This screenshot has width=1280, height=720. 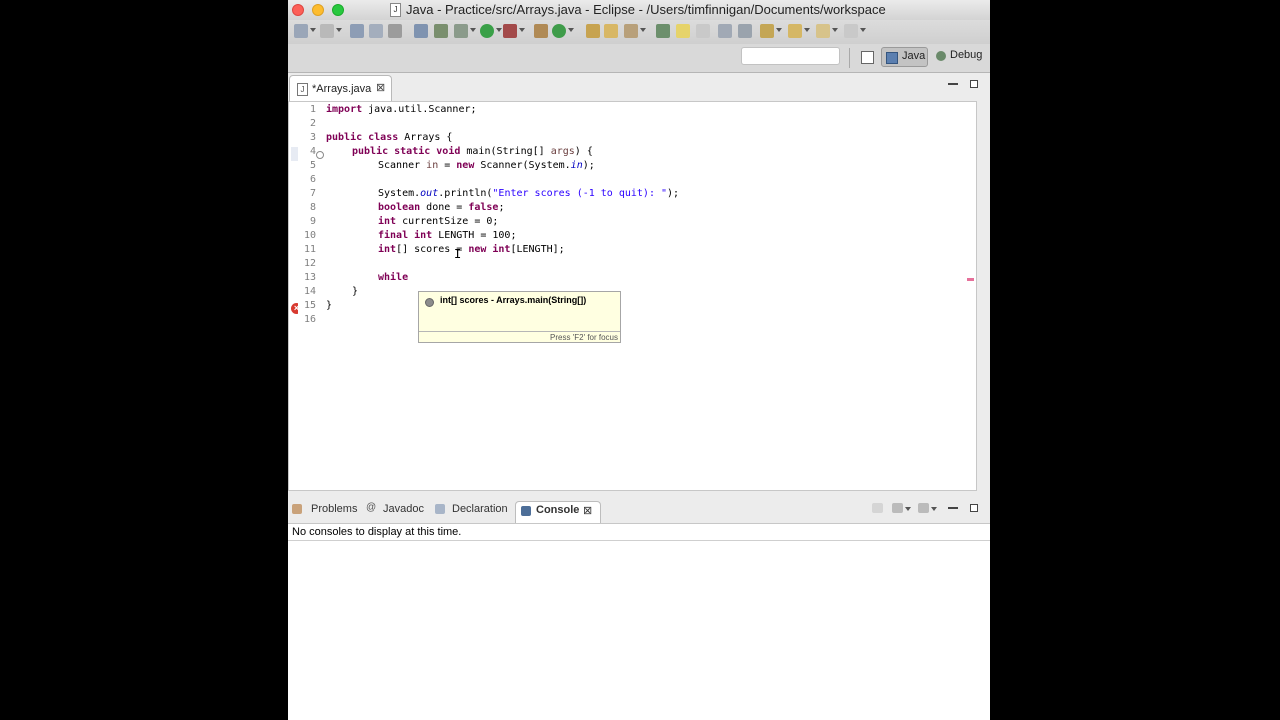 What do you see at coordinates (309, 235) in the screenshot?
I see `line-number: 10` at bounding box center [309, 235].